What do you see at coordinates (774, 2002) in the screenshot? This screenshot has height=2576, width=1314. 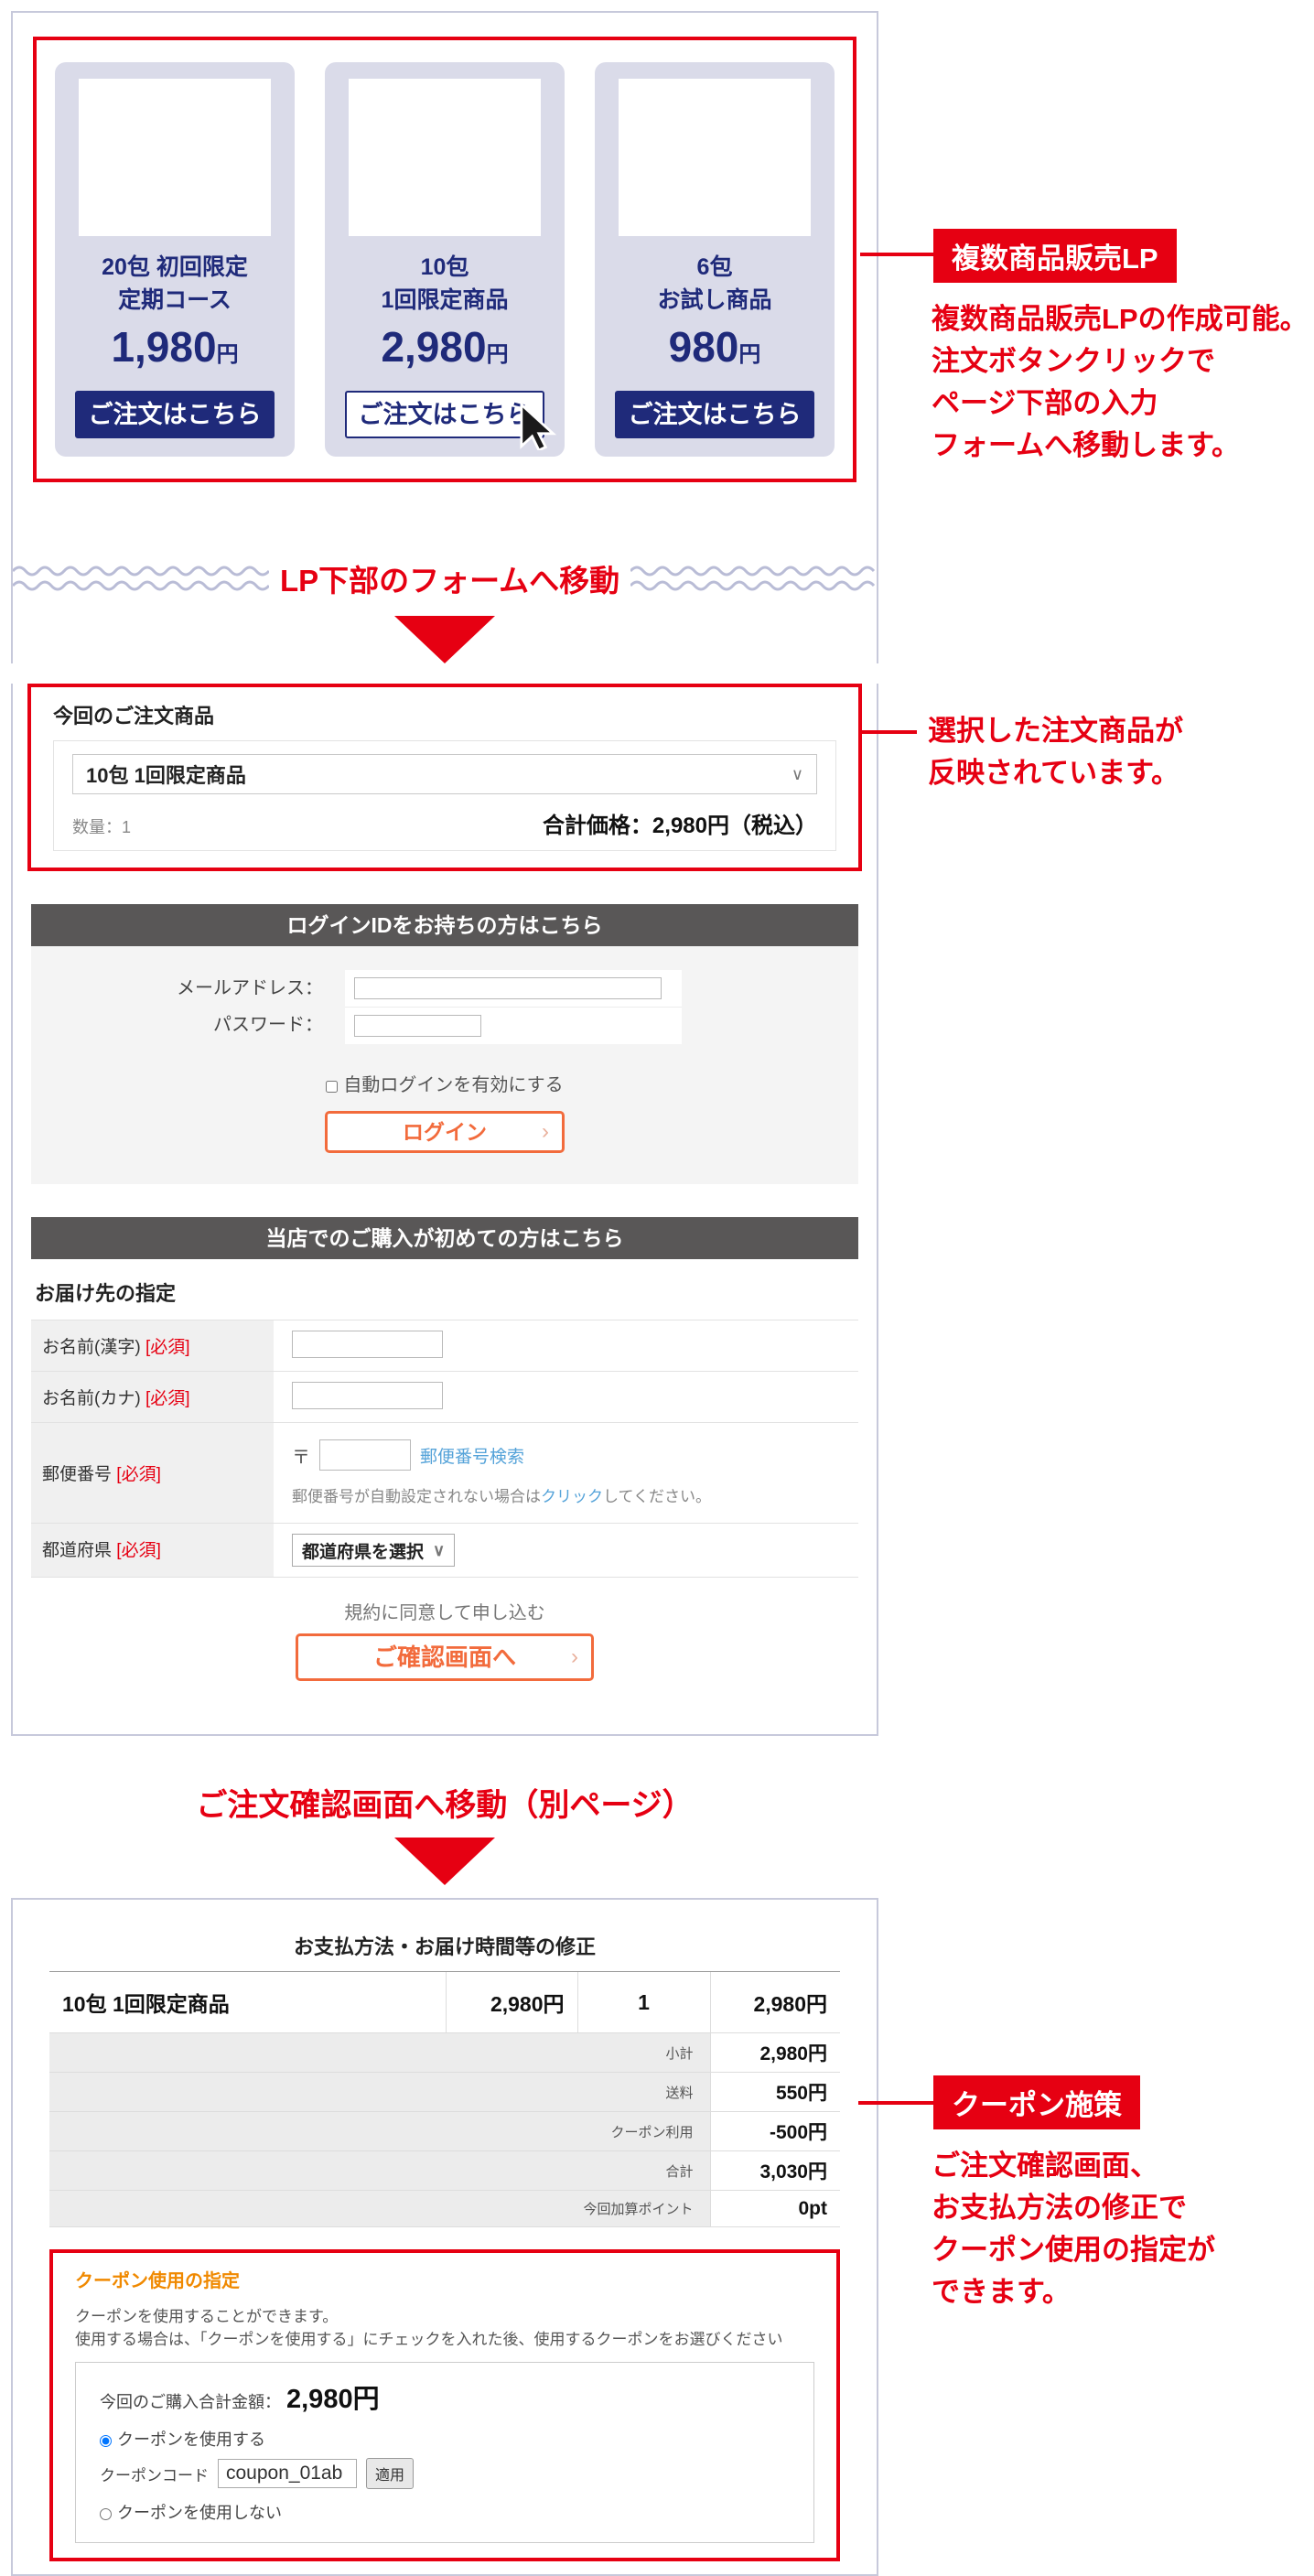 I see `item-total: 2,980円` at bounding box center [774, 2002].